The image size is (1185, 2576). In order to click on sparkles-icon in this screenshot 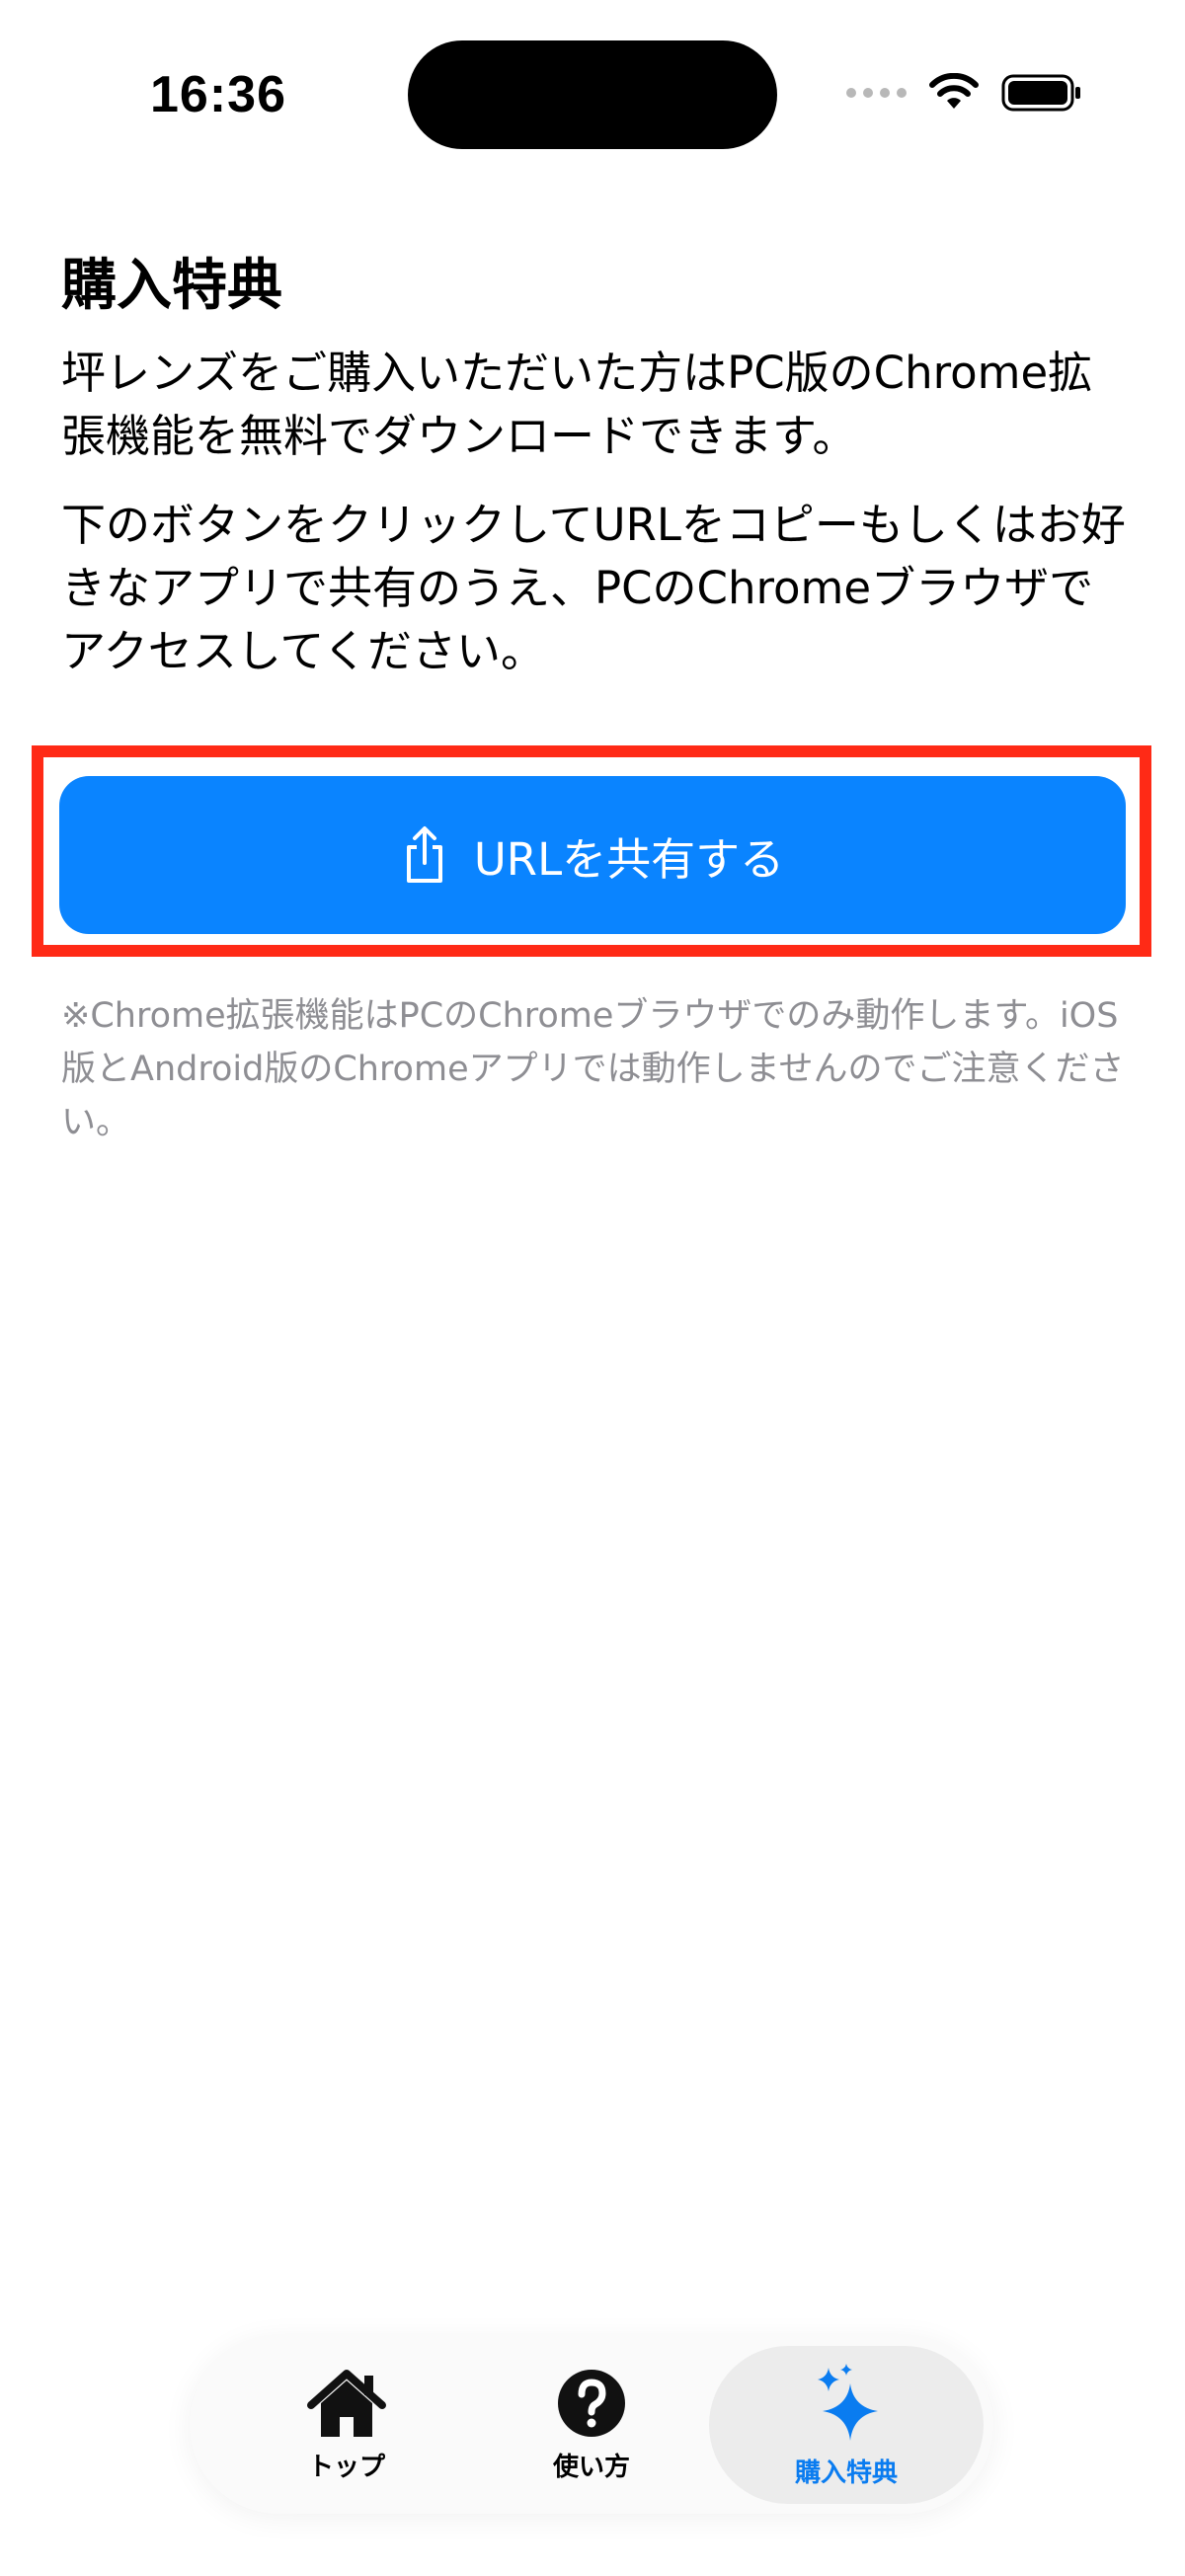, I will do `click(848, 2402)`.